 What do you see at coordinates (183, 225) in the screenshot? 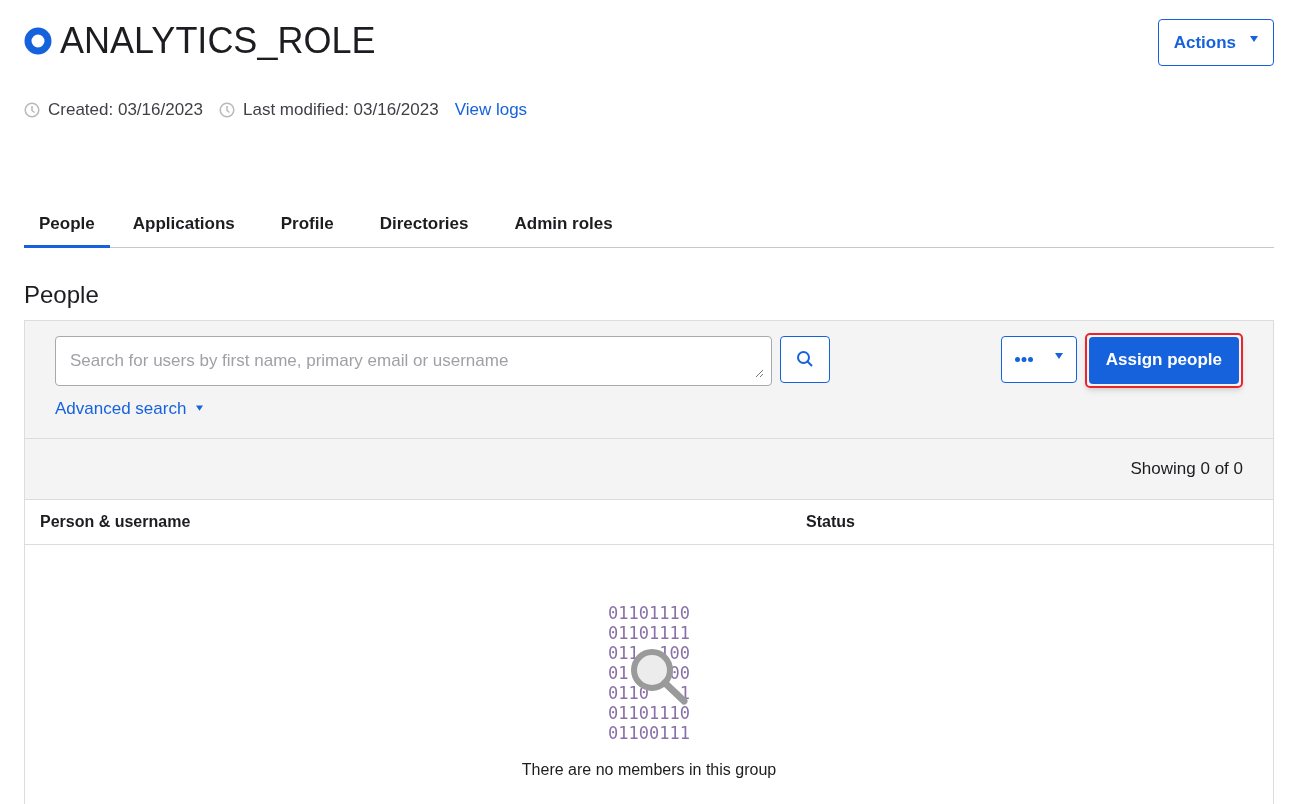
I see `tab: Applications` at bounding box center [183, 225].